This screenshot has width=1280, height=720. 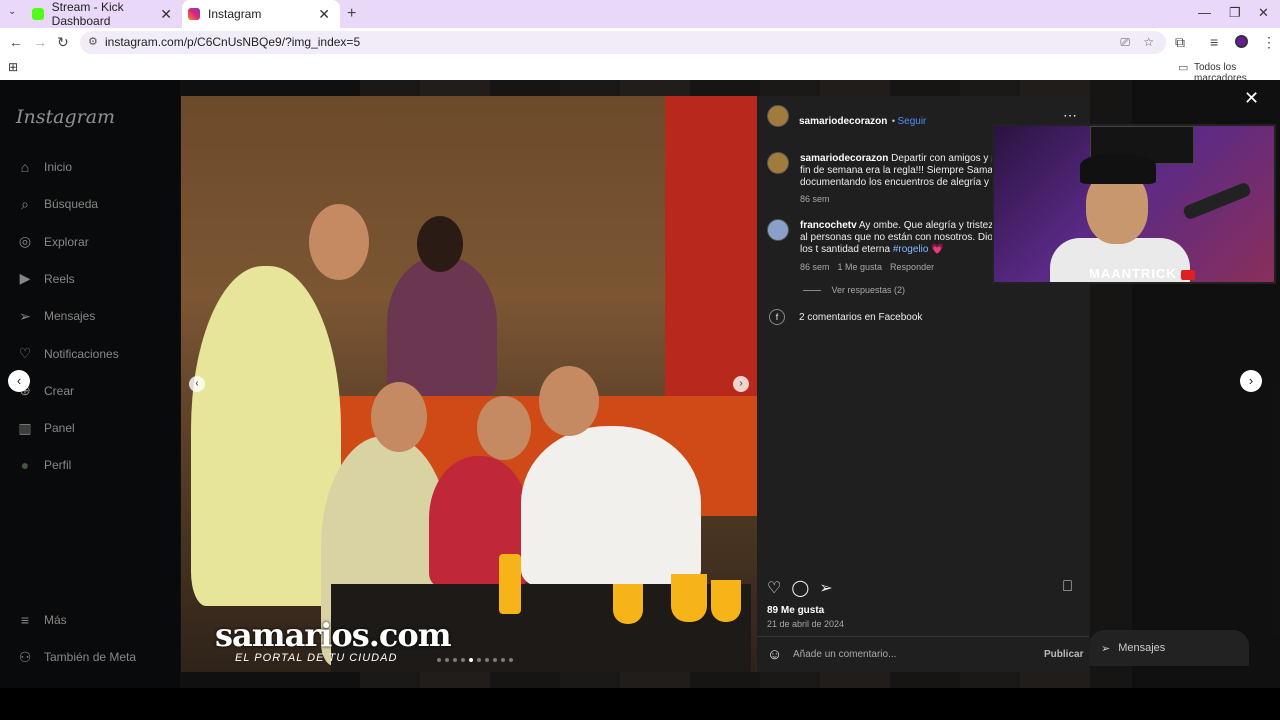 What do you see at coordinates (774, 588) in the screenshot?
I see `like-heart-icon: ♡` at bounding box center [774, 588].